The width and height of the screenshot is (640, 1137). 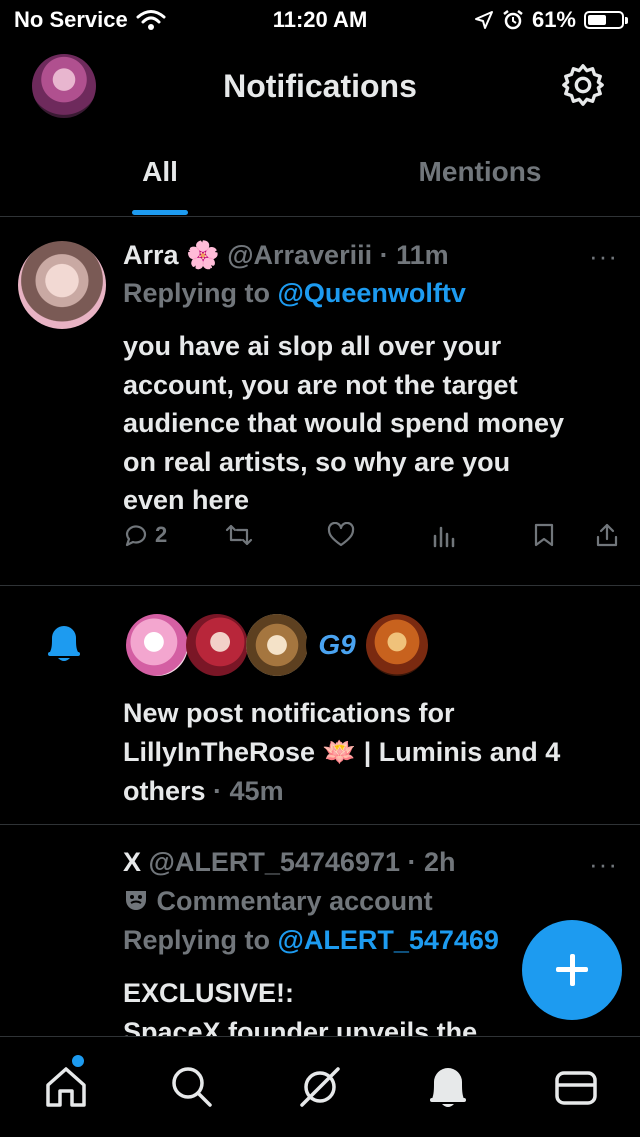 I want to click on battery-level-fill, so click(x=597, y=20).